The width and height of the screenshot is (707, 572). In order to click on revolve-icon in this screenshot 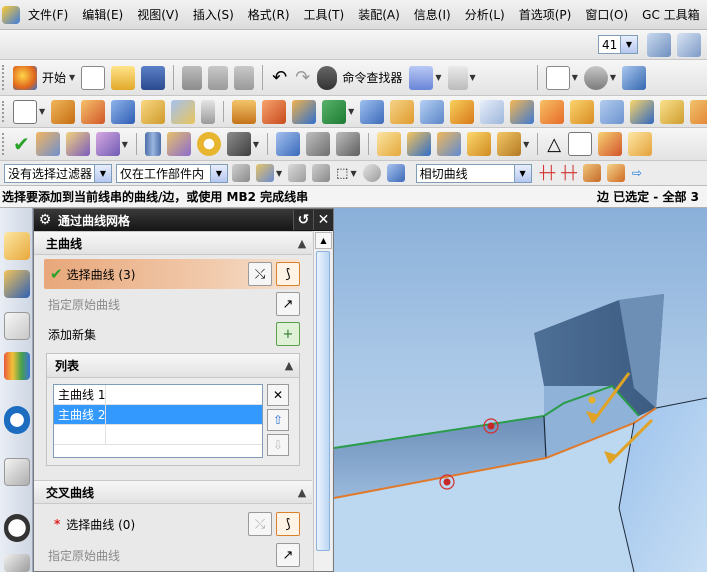, I will do `click(93, 111)`.